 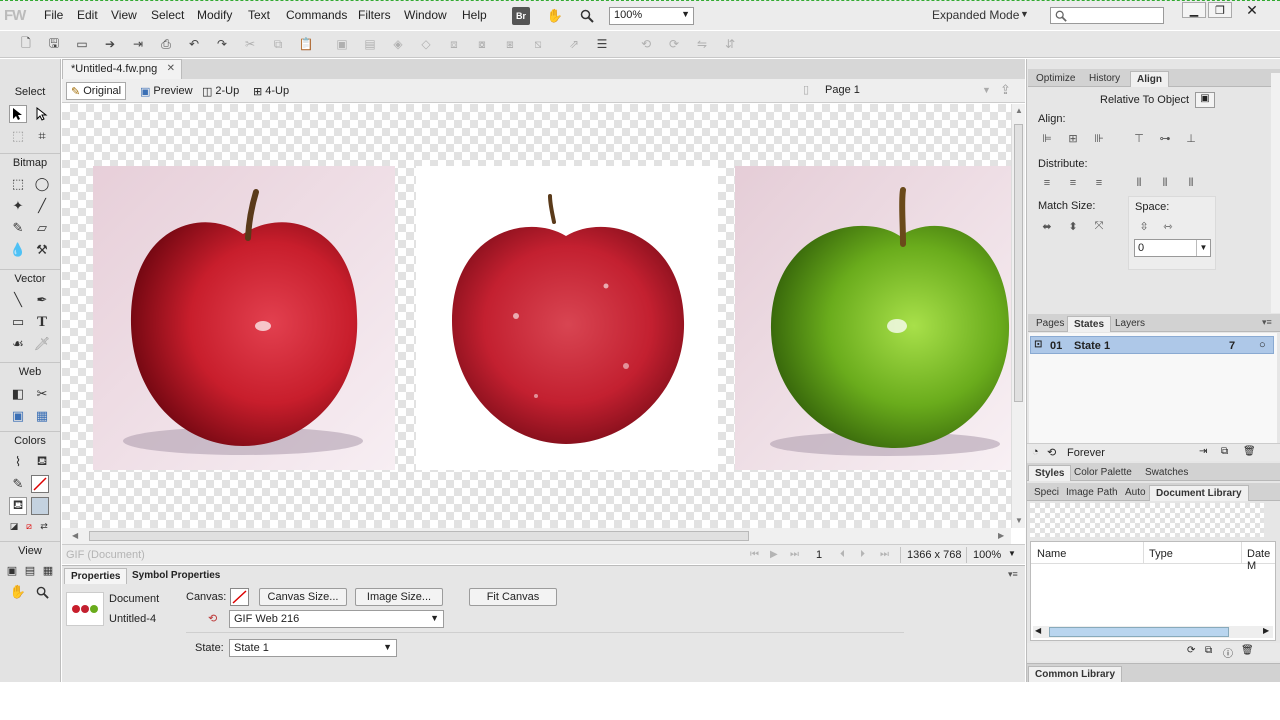 I want to click on rotate-left-icon: ⟲, so click(x=646, y=44).